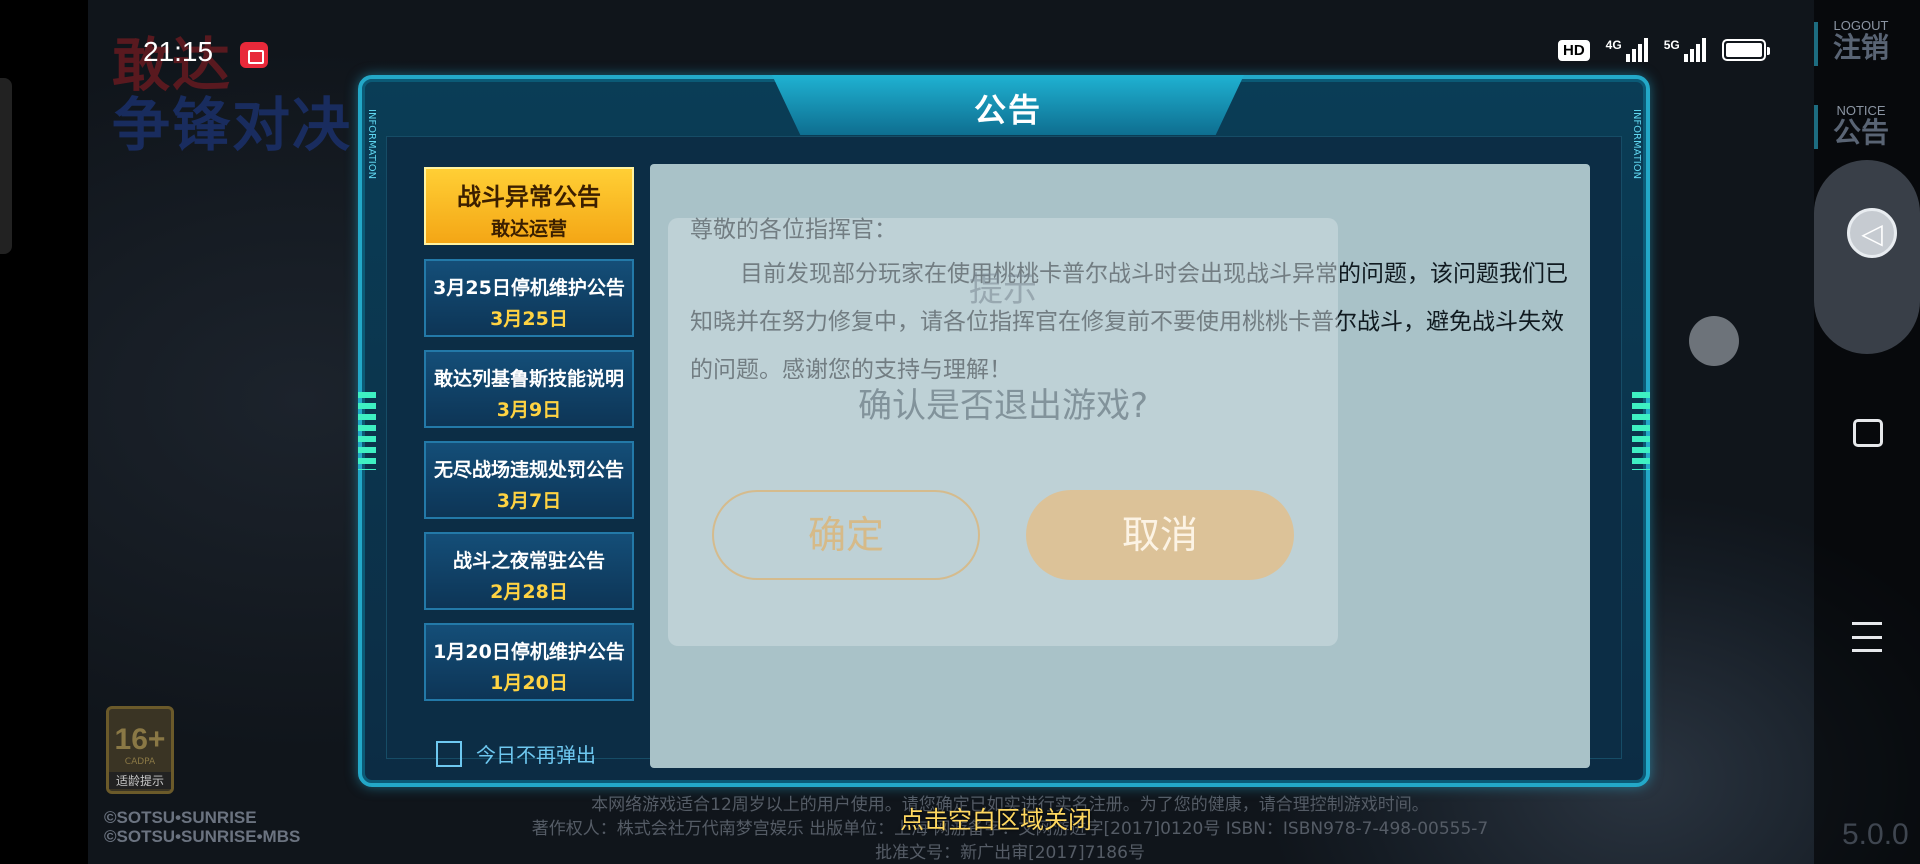  What do you see at coordinates (1875, 834) in the screenshot?
I see `version-label: 5.0.0` at bounding box center [1875, 834].